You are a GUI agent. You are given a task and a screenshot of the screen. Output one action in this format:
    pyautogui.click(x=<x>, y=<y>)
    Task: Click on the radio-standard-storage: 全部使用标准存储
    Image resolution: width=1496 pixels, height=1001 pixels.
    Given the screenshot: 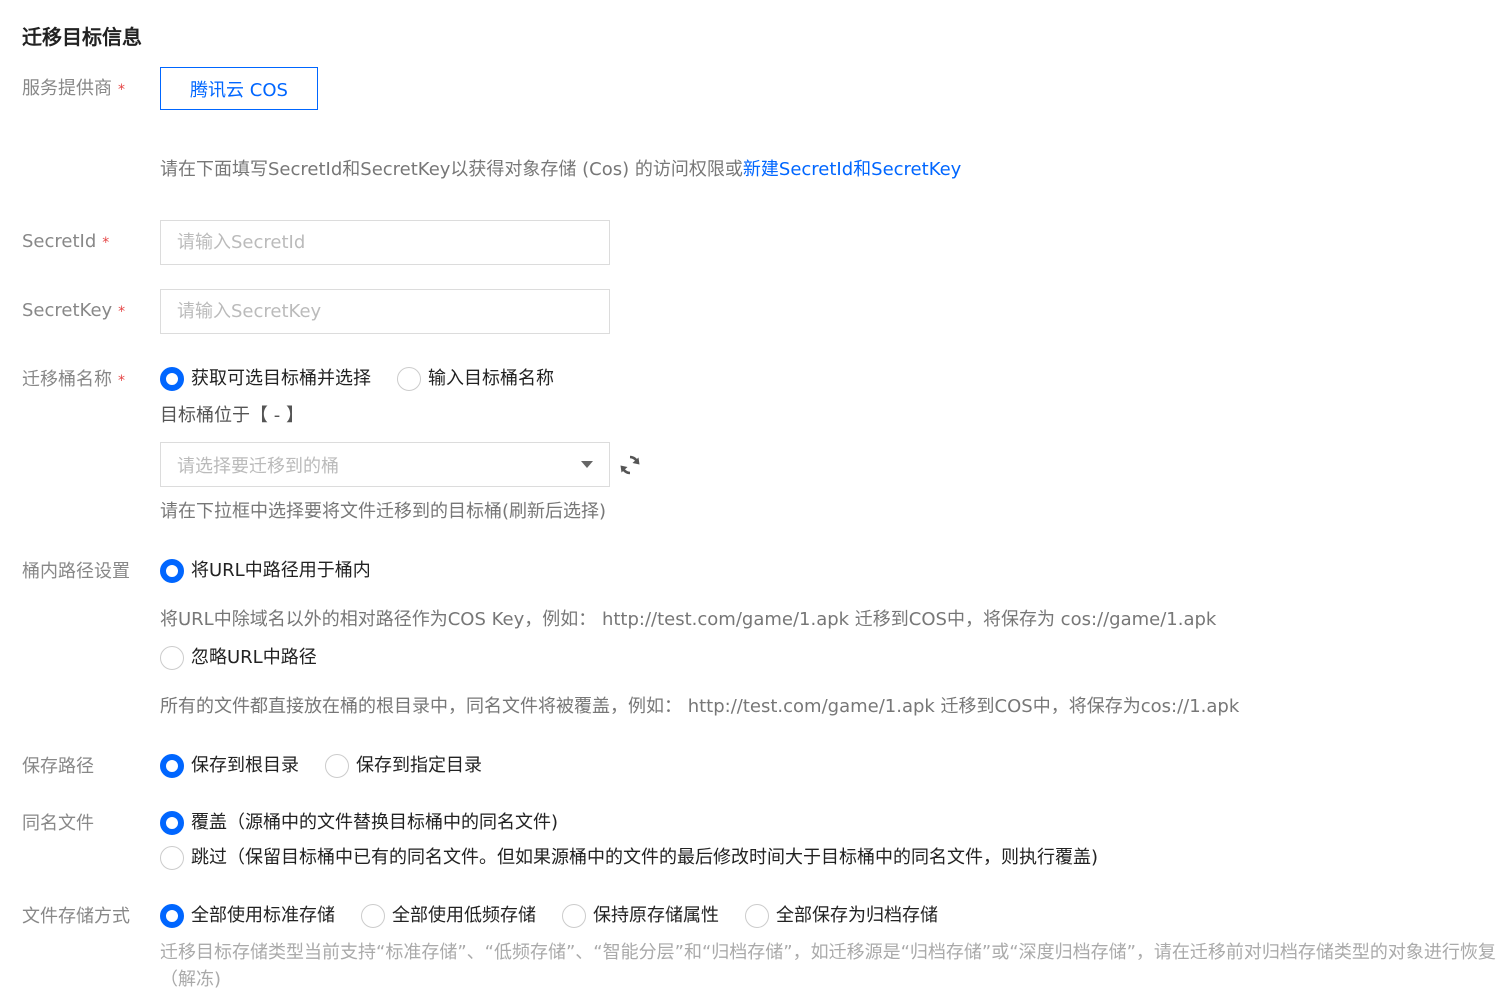 What is the action you would take?
    pyautogui.click(x=247, y=916)
    